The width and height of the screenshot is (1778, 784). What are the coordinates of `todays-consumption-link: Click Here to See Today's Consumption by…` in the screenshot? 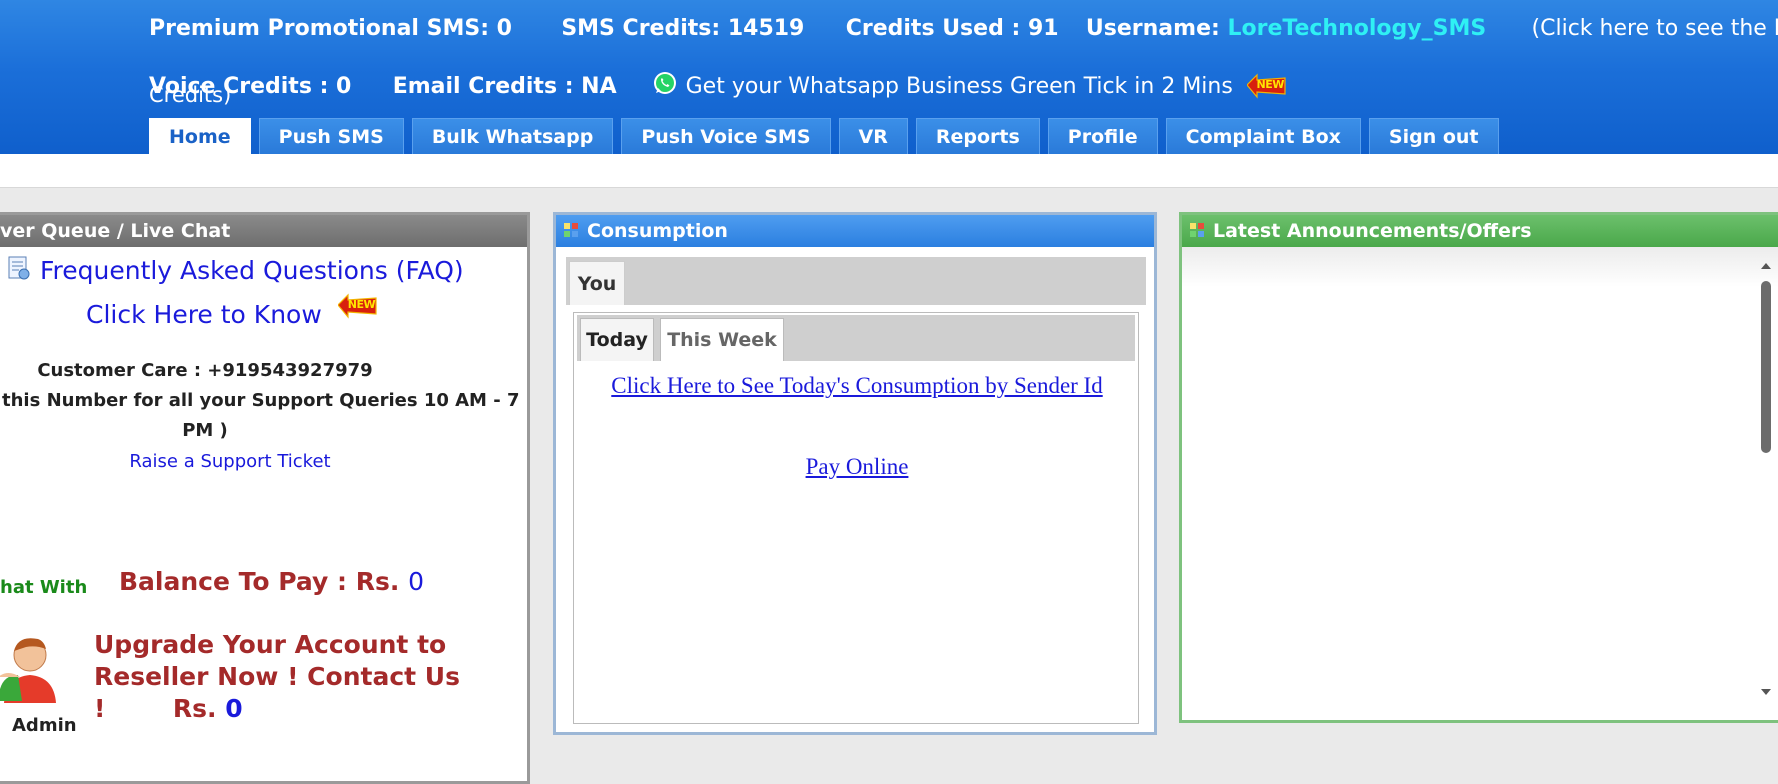 It's located at (857, 386).